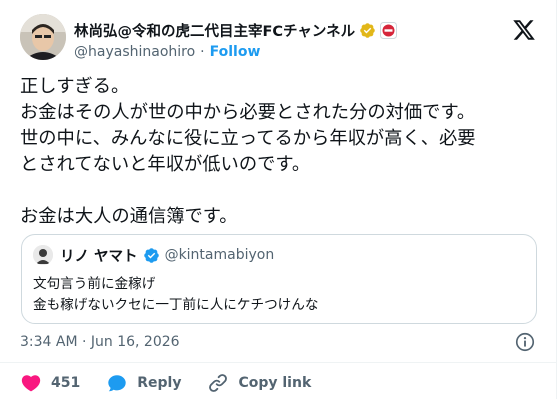 The width and height of the screenshot is (557, 399). I want to click on tweet-timestamp: 3:34 AM · Jun 16, 2026, so click(100, 342).